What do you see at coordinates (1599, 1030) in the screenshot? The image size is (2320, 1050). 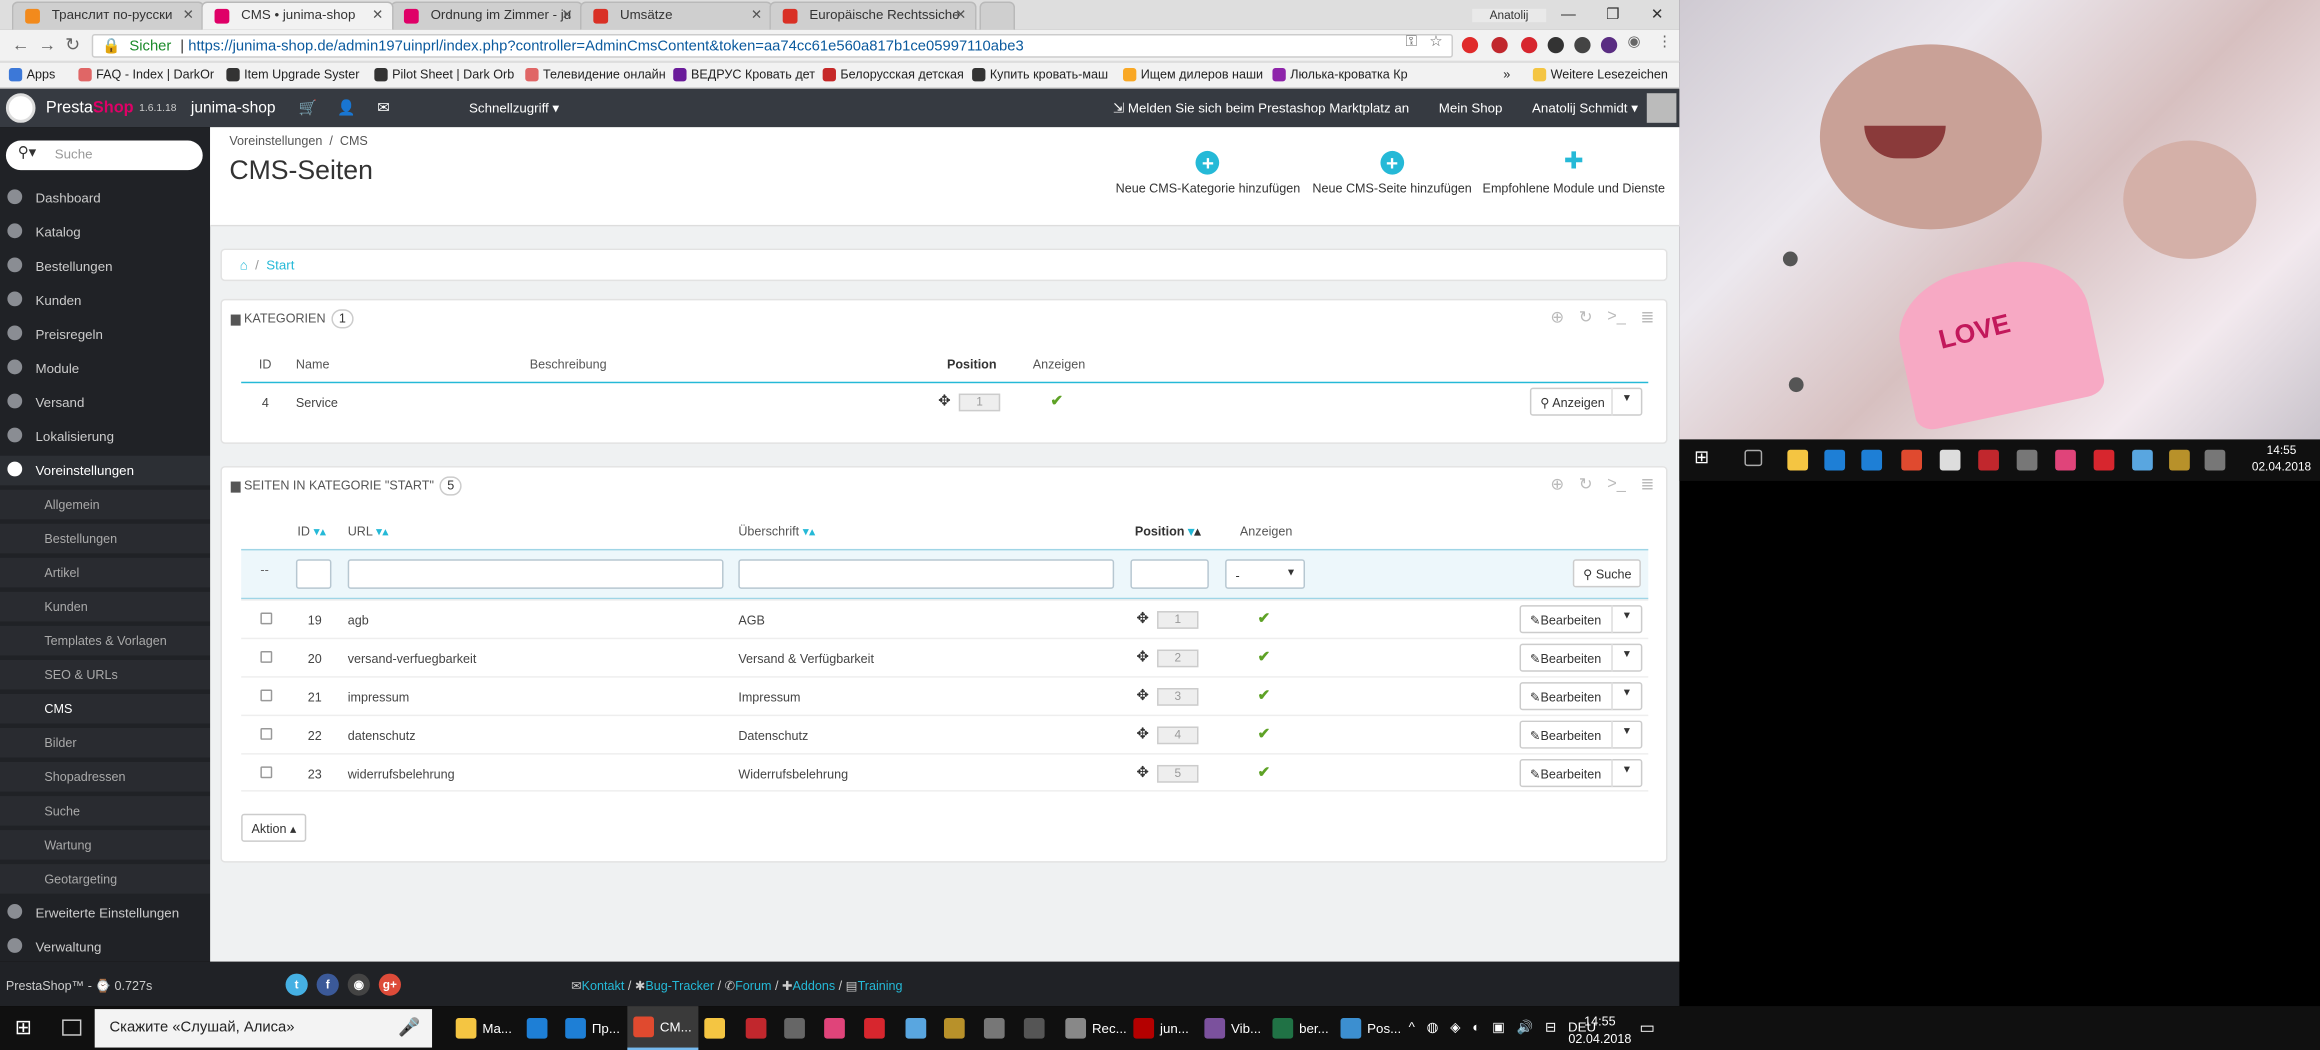 I see `clock: 14:55 02.04.2018` at bounding box center [1599, 1030].